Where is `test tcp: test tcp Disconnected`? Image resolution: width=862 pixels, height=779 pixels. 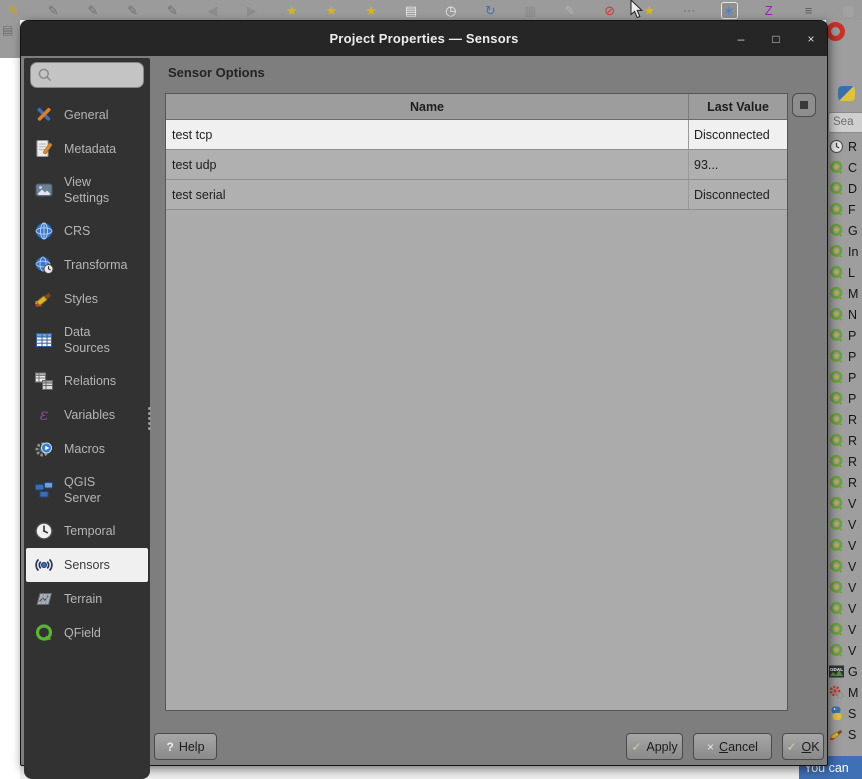
test tcp: test tcp Disconnected is located at coordinates (476, 135).